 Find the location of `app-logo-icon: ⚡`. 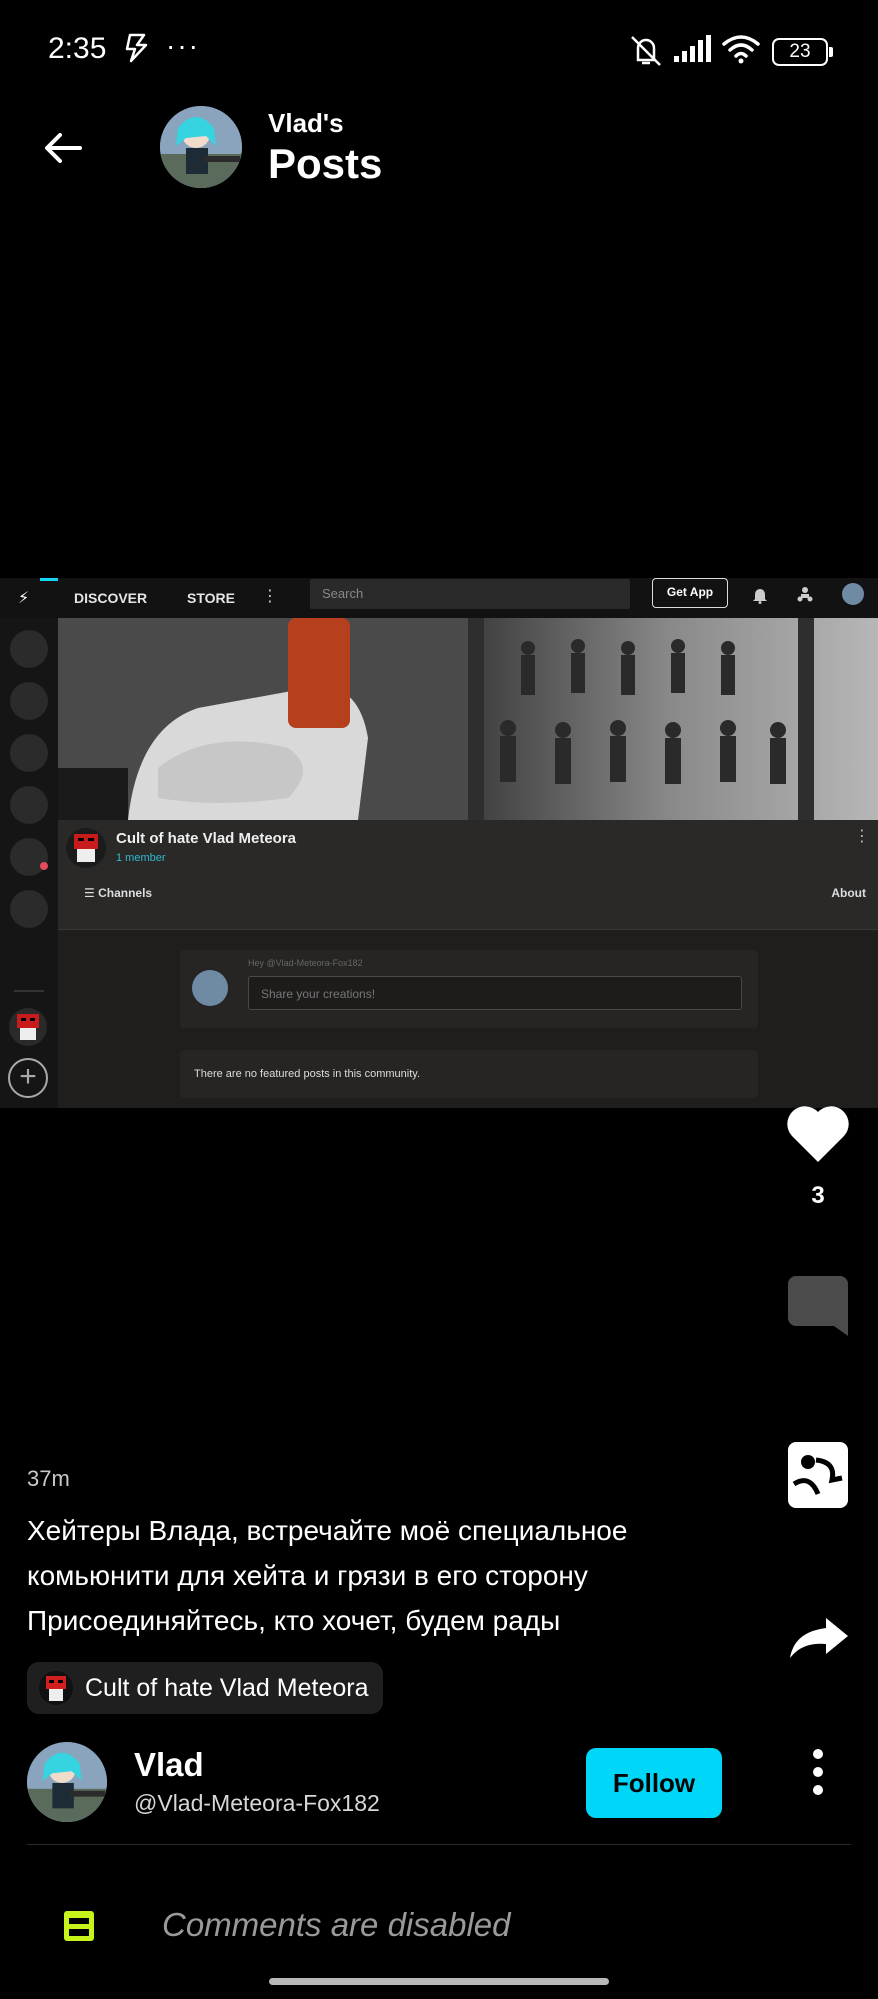

app-logo-icon: ⚡ is located at coordinates (24, 598).